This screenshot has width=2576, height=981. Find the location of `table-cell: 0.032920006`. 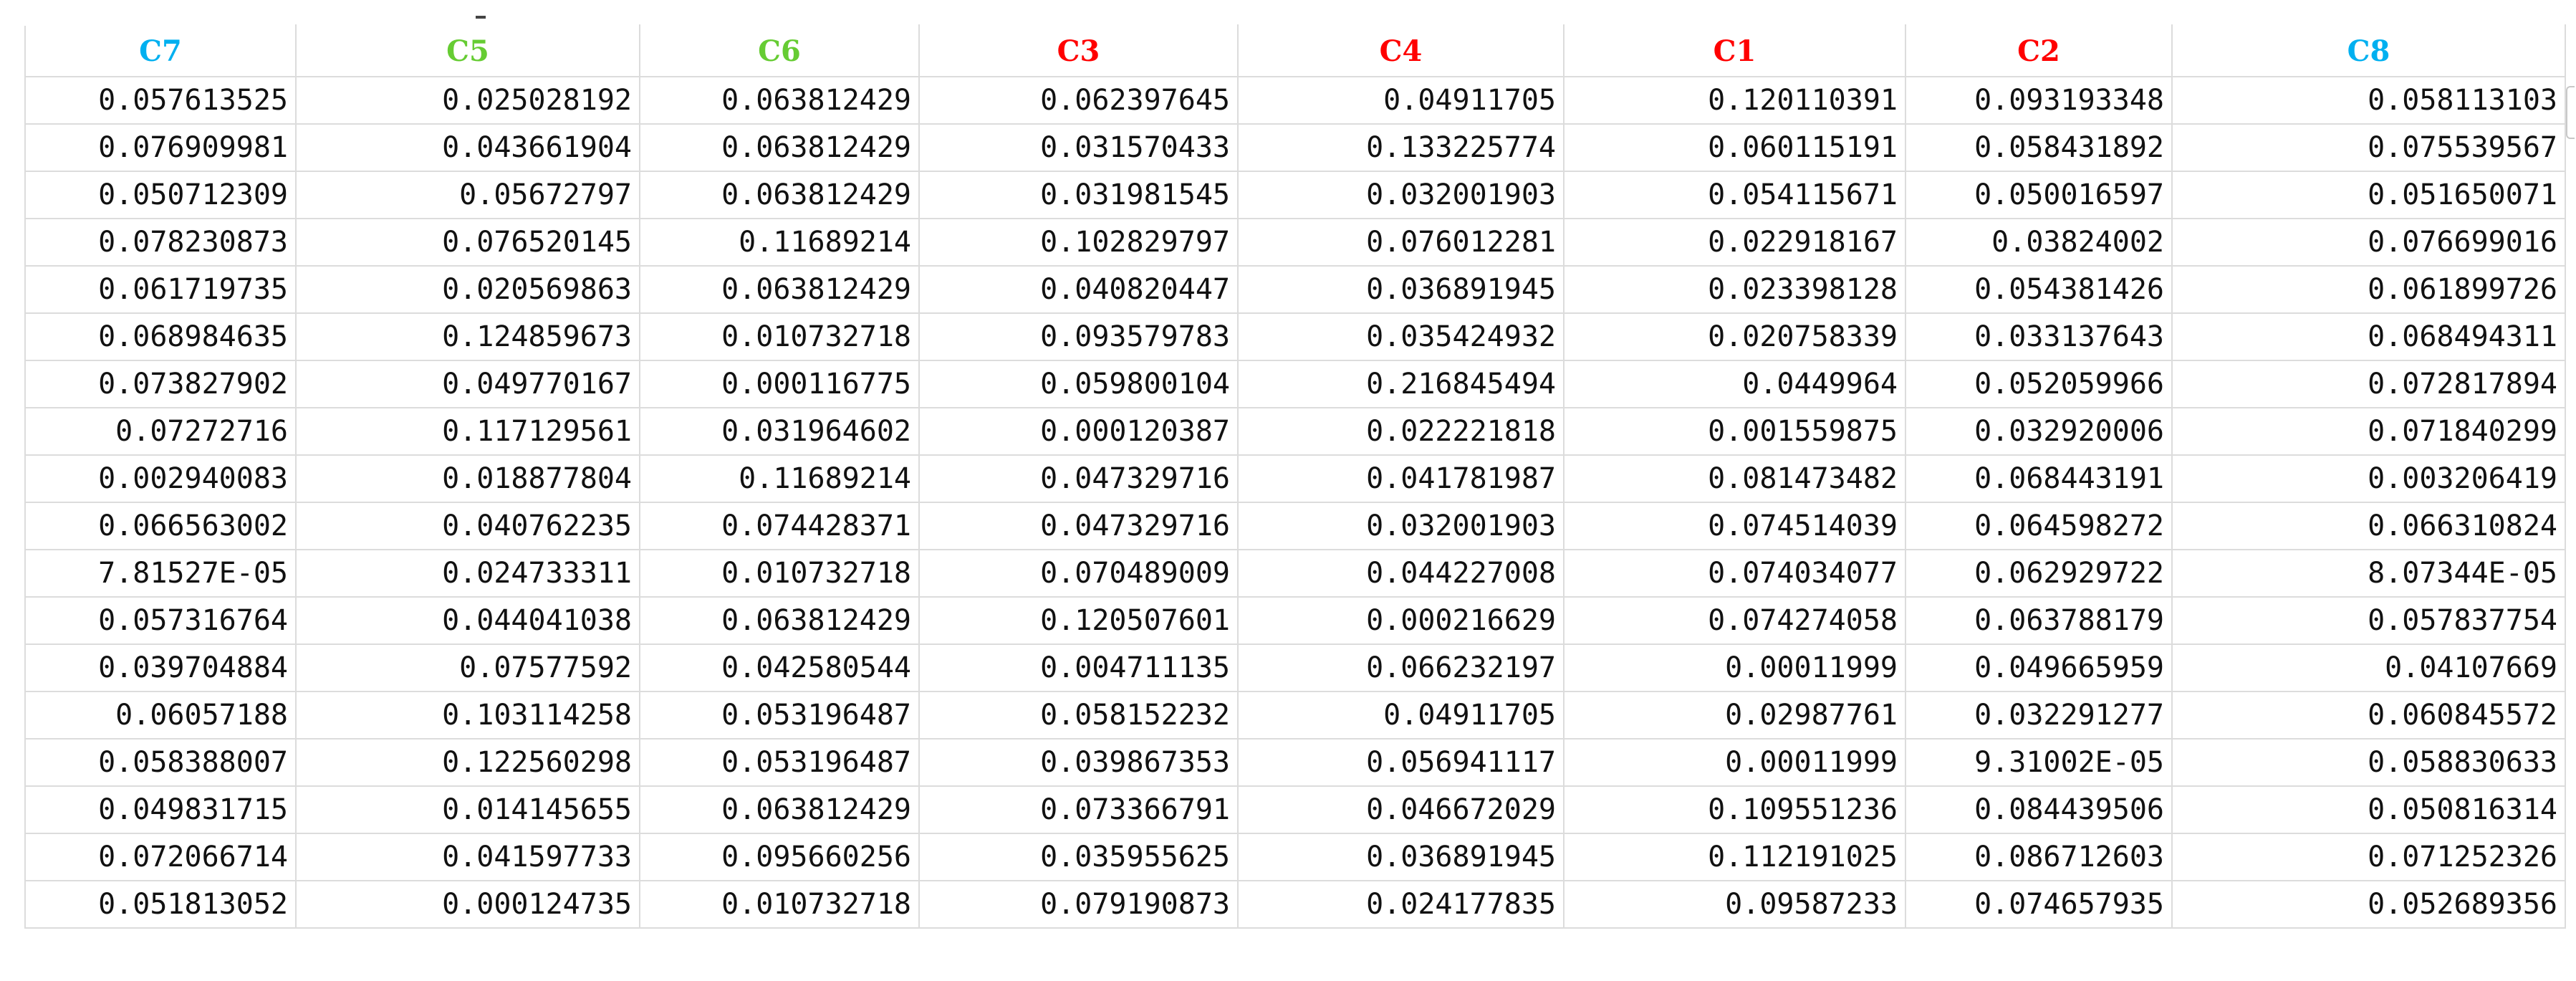

table-cell: 0.032920006 is located at coordinates (2039, 431).